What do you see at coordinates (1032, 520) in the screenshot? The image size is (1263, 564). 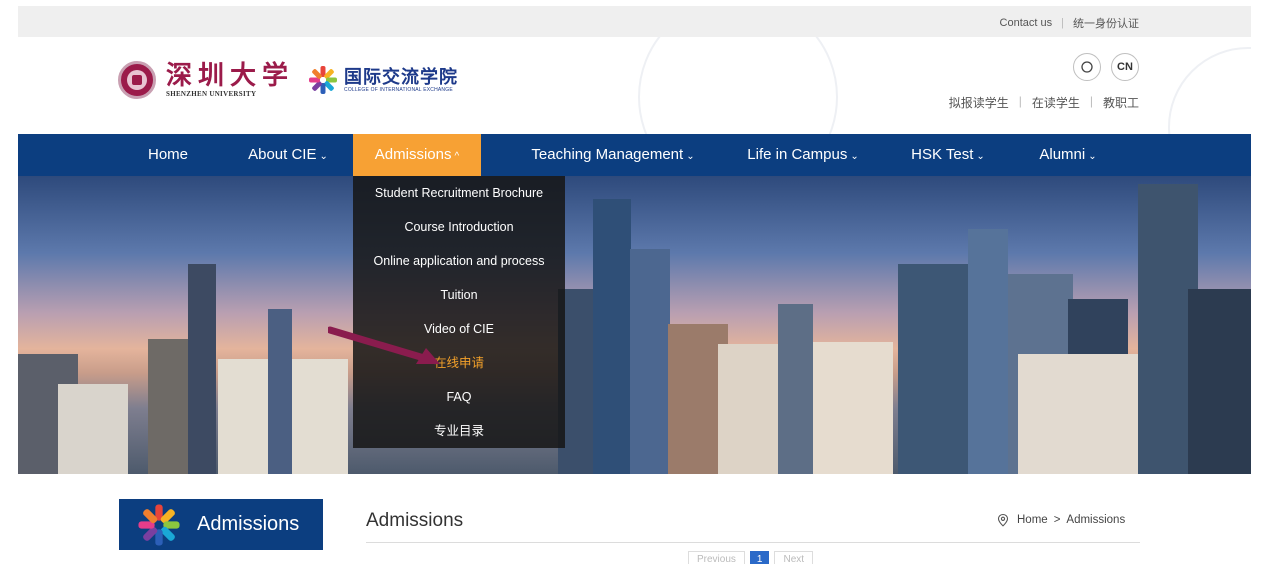 I see `breadcrumb-home-link: Home` at bounding box center [1032, 520].